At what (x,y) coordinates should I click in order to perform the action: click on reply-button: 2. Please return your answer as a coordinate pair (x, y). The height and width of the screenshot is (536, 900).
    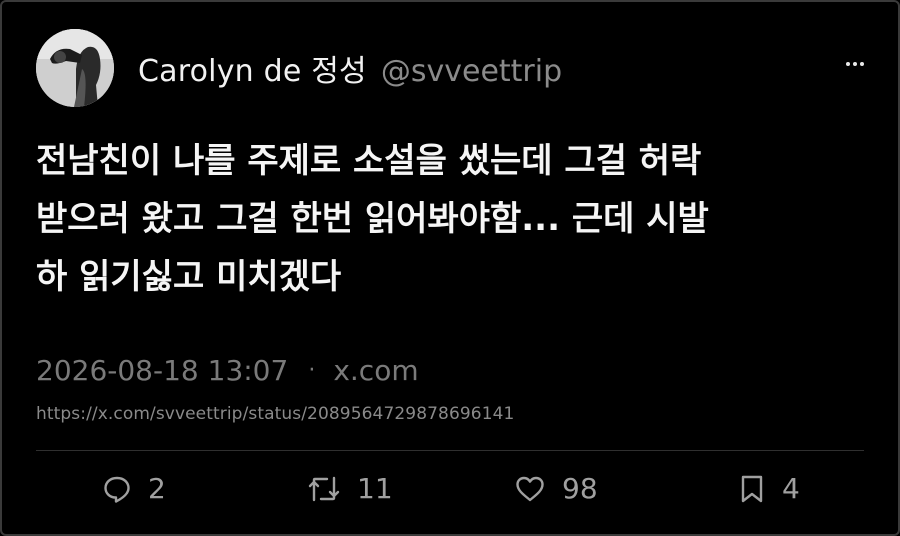
    Looking at the image, I should click on (134, 488).